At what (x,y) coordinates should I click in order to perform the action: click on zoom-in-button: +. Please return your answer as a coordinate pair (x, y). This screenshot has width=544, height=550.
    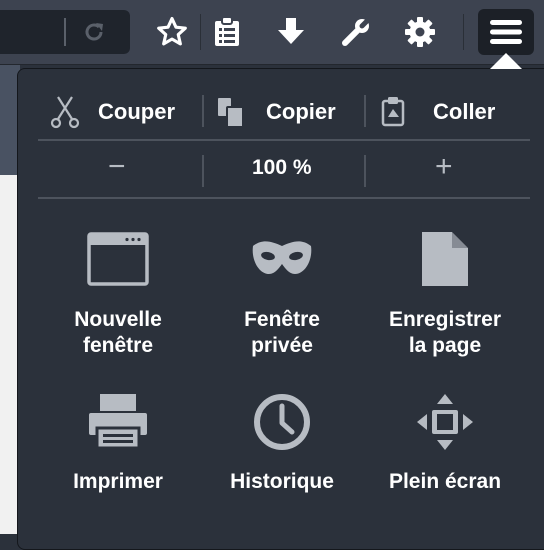
    Looking at the image, I should click on (444, 167).